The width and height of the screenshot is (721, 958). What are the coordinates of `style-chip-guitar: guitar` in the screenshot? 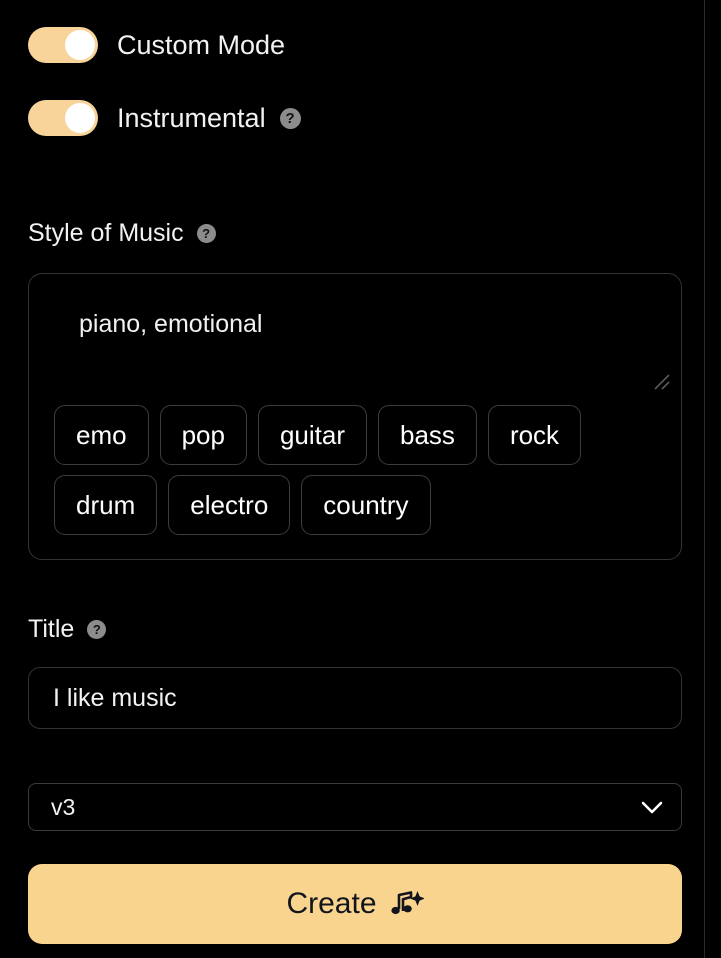 It's located at (312, 435).